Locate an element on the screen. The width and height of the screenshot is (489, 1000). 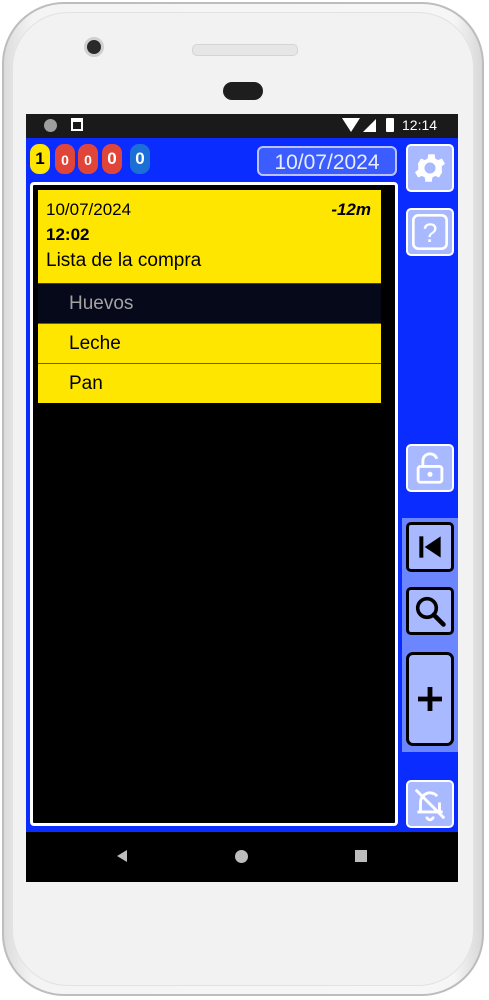
notifications-off-bell-icon is located at coordinates (430, 805).